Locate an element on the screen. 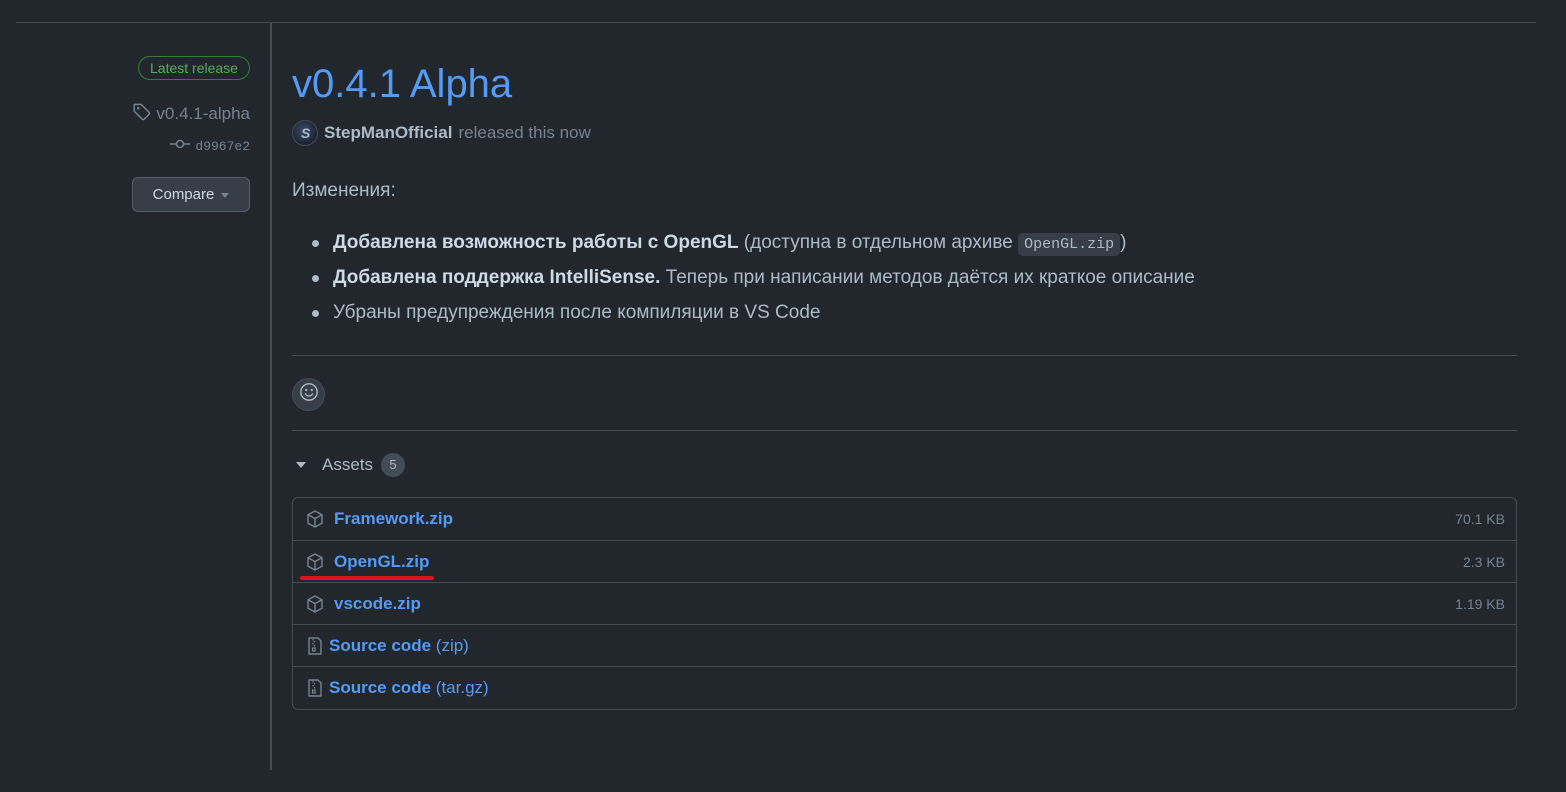  inline-code: OpenGL.zip is located at coordinates (1069, 244).